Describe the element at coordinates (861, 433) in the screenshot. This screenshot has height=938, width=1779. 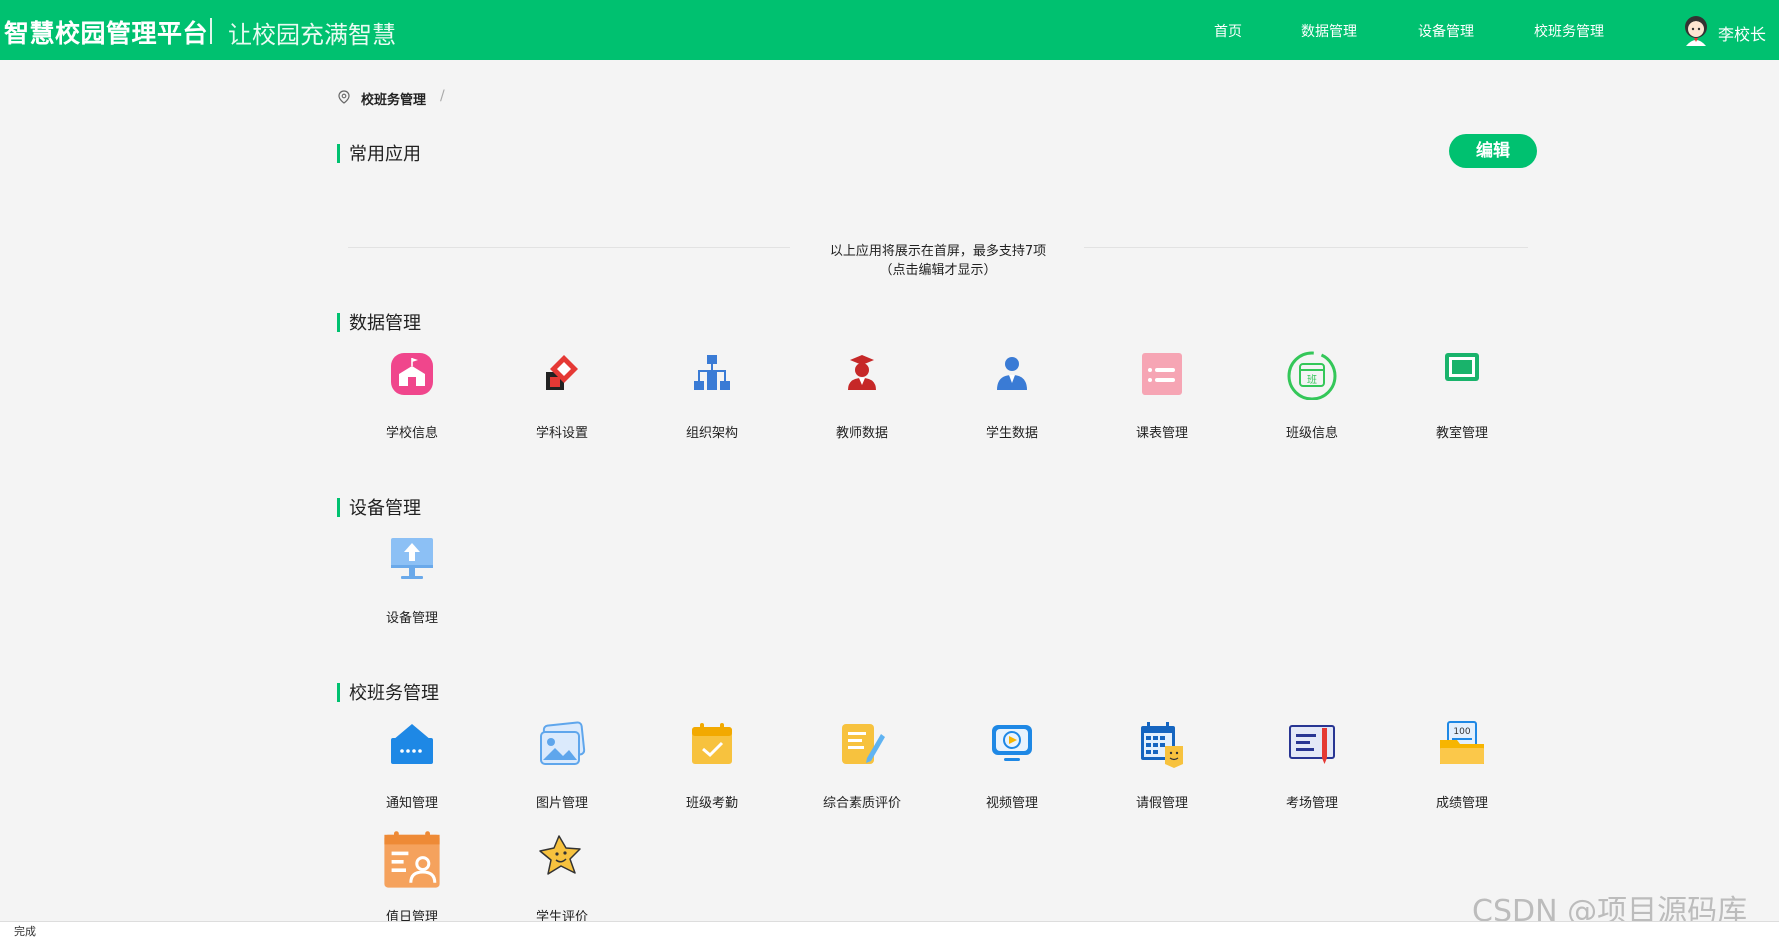
I see `app-label: 教师数据` at that location.